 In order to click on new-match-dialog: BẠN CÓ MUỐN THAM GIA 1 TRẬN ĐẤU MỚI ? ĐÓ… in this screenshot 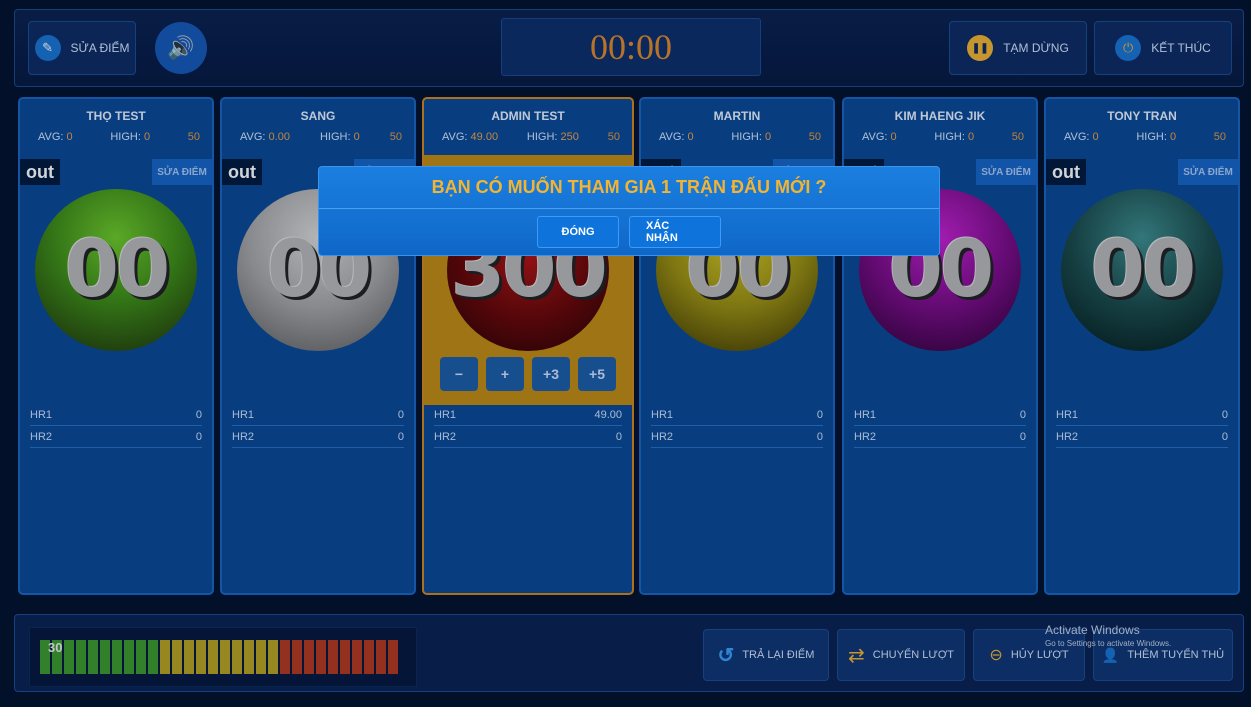, I will do `click(629, 211)`.